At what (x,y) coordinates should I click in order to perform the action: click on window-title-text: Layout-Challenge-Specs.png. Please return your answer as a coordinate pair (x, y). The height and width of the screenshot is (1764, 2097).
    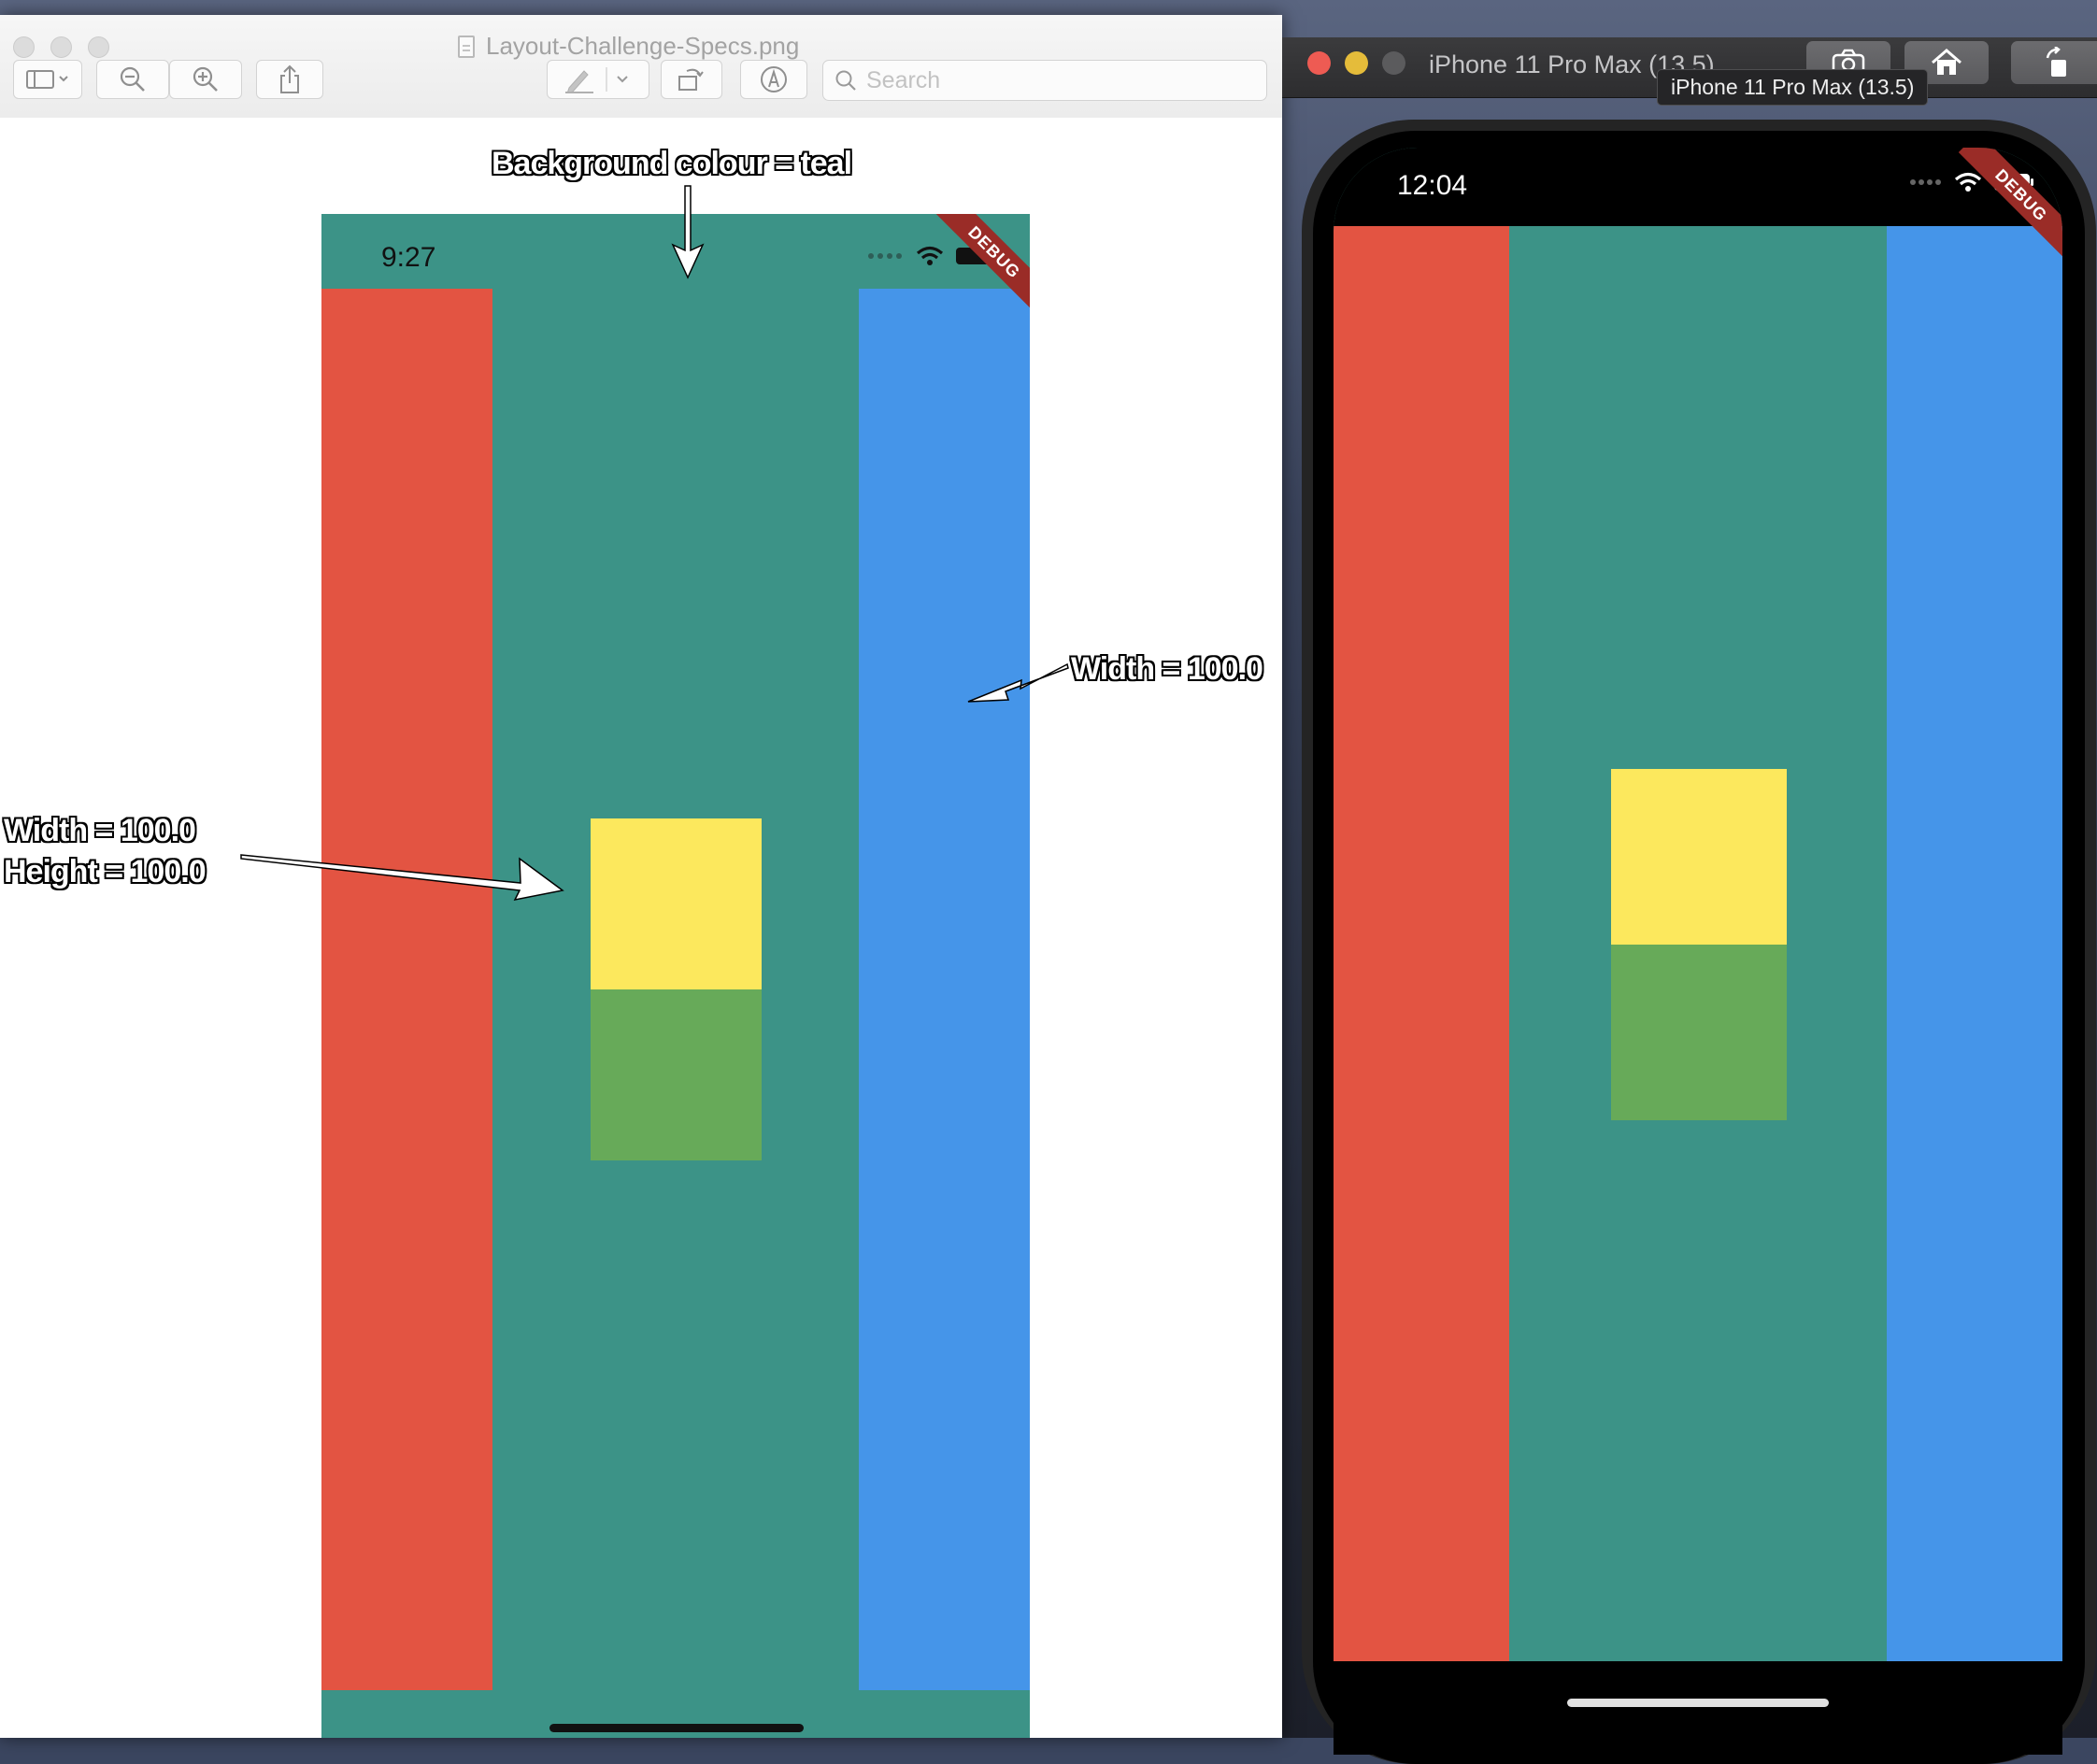
    Looking at the image, I should click on (643, 46).